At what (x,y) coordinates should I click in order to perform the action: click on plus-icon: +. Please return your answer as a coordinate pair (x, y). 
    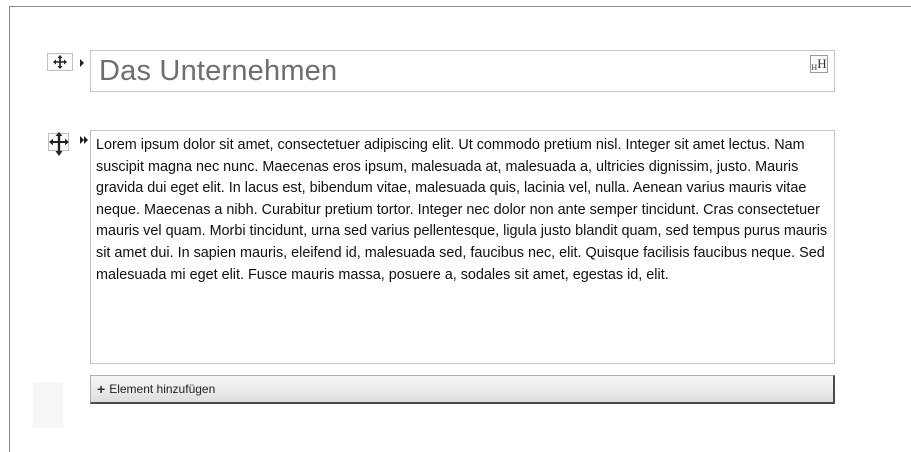
    Looking at the image, I should click on (101, 389).